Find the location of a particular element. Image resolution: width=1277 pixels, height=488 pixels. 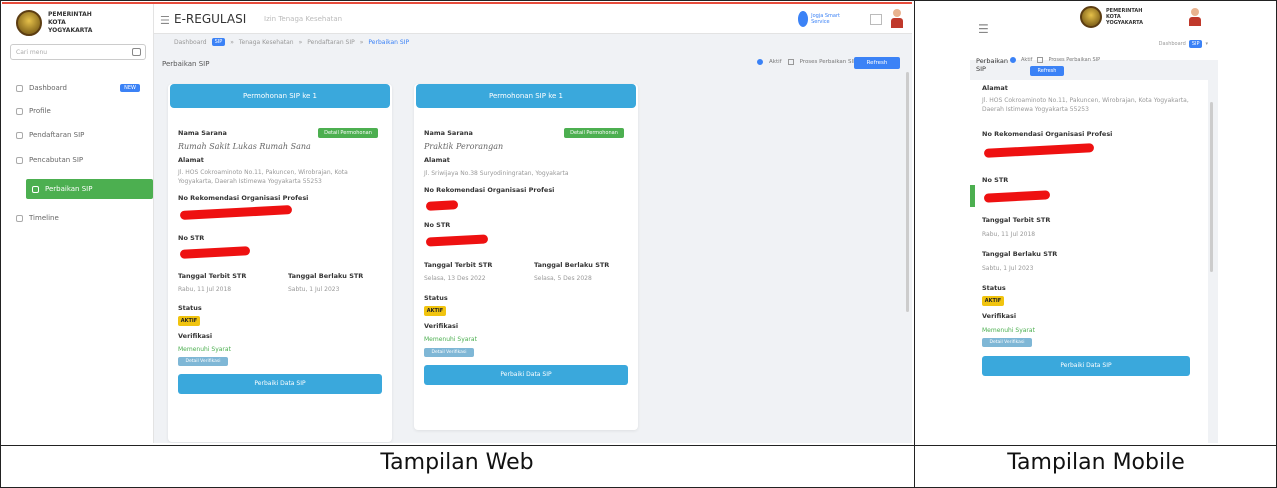

edit-icon is located at coordinates (35, 189).